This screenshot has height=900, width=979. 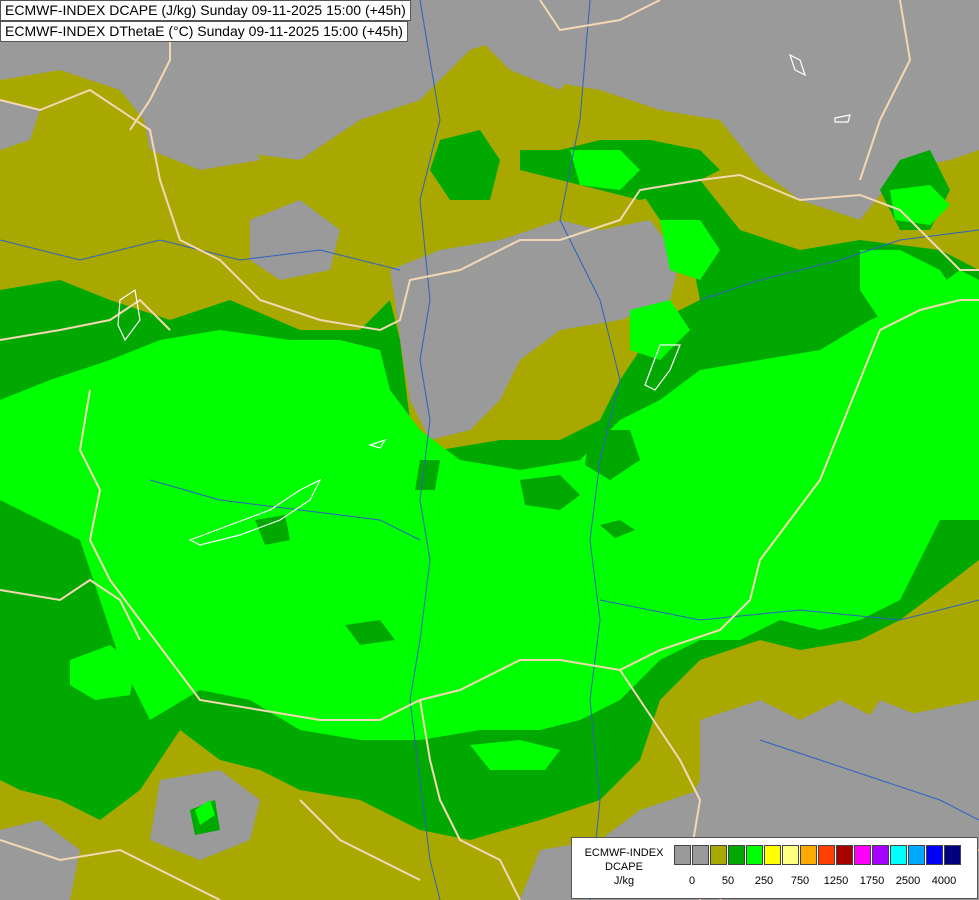 What do you see at coordinates (908, 881) in the screenshot?
I see `legend-tick-label: 2500` at bounding box center [908, 881].